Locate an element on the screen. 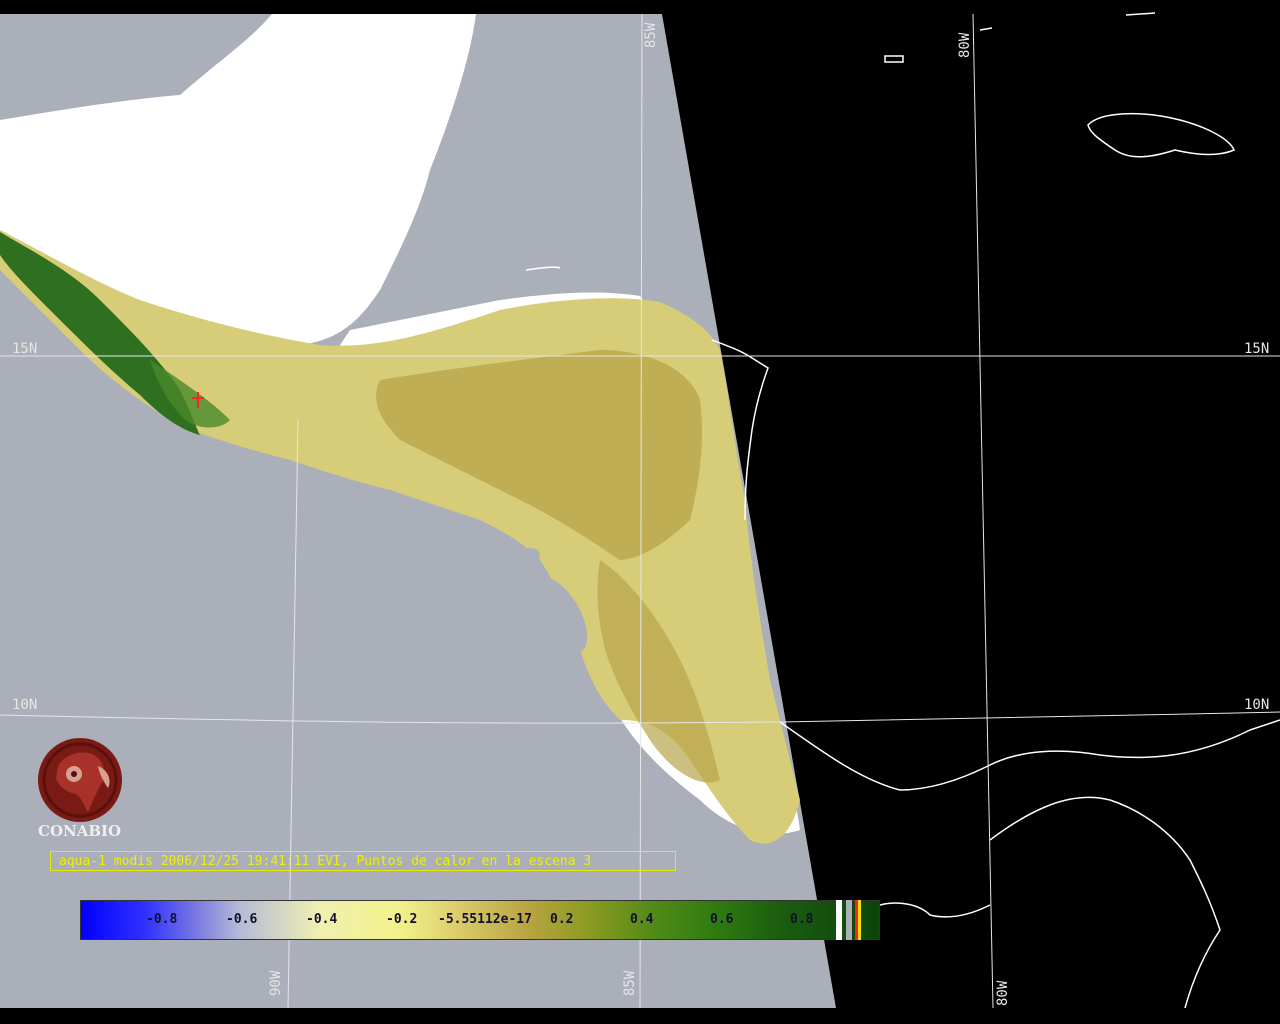 The width and height of the screenshot is (1280, 1024). colorbar-tick: 0.2 is located at coordinates (562, 919).